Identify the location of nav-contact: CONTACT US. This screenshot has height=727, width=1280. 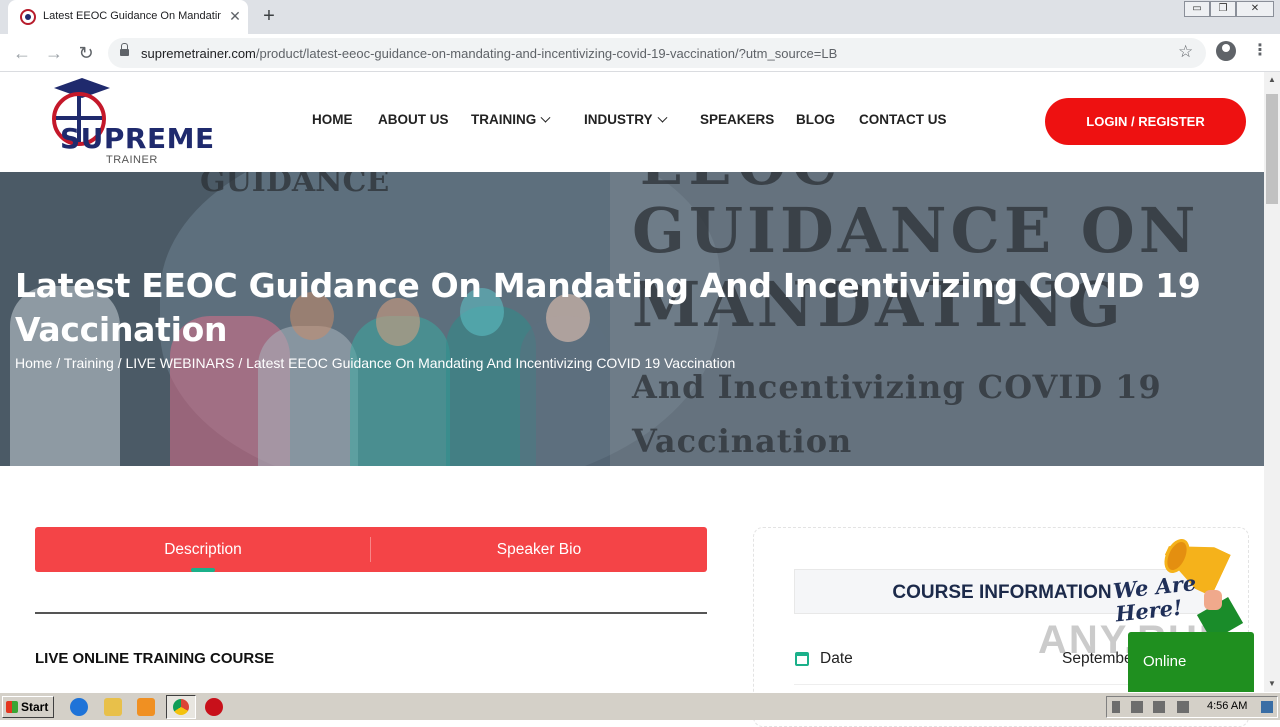
(903, 119).